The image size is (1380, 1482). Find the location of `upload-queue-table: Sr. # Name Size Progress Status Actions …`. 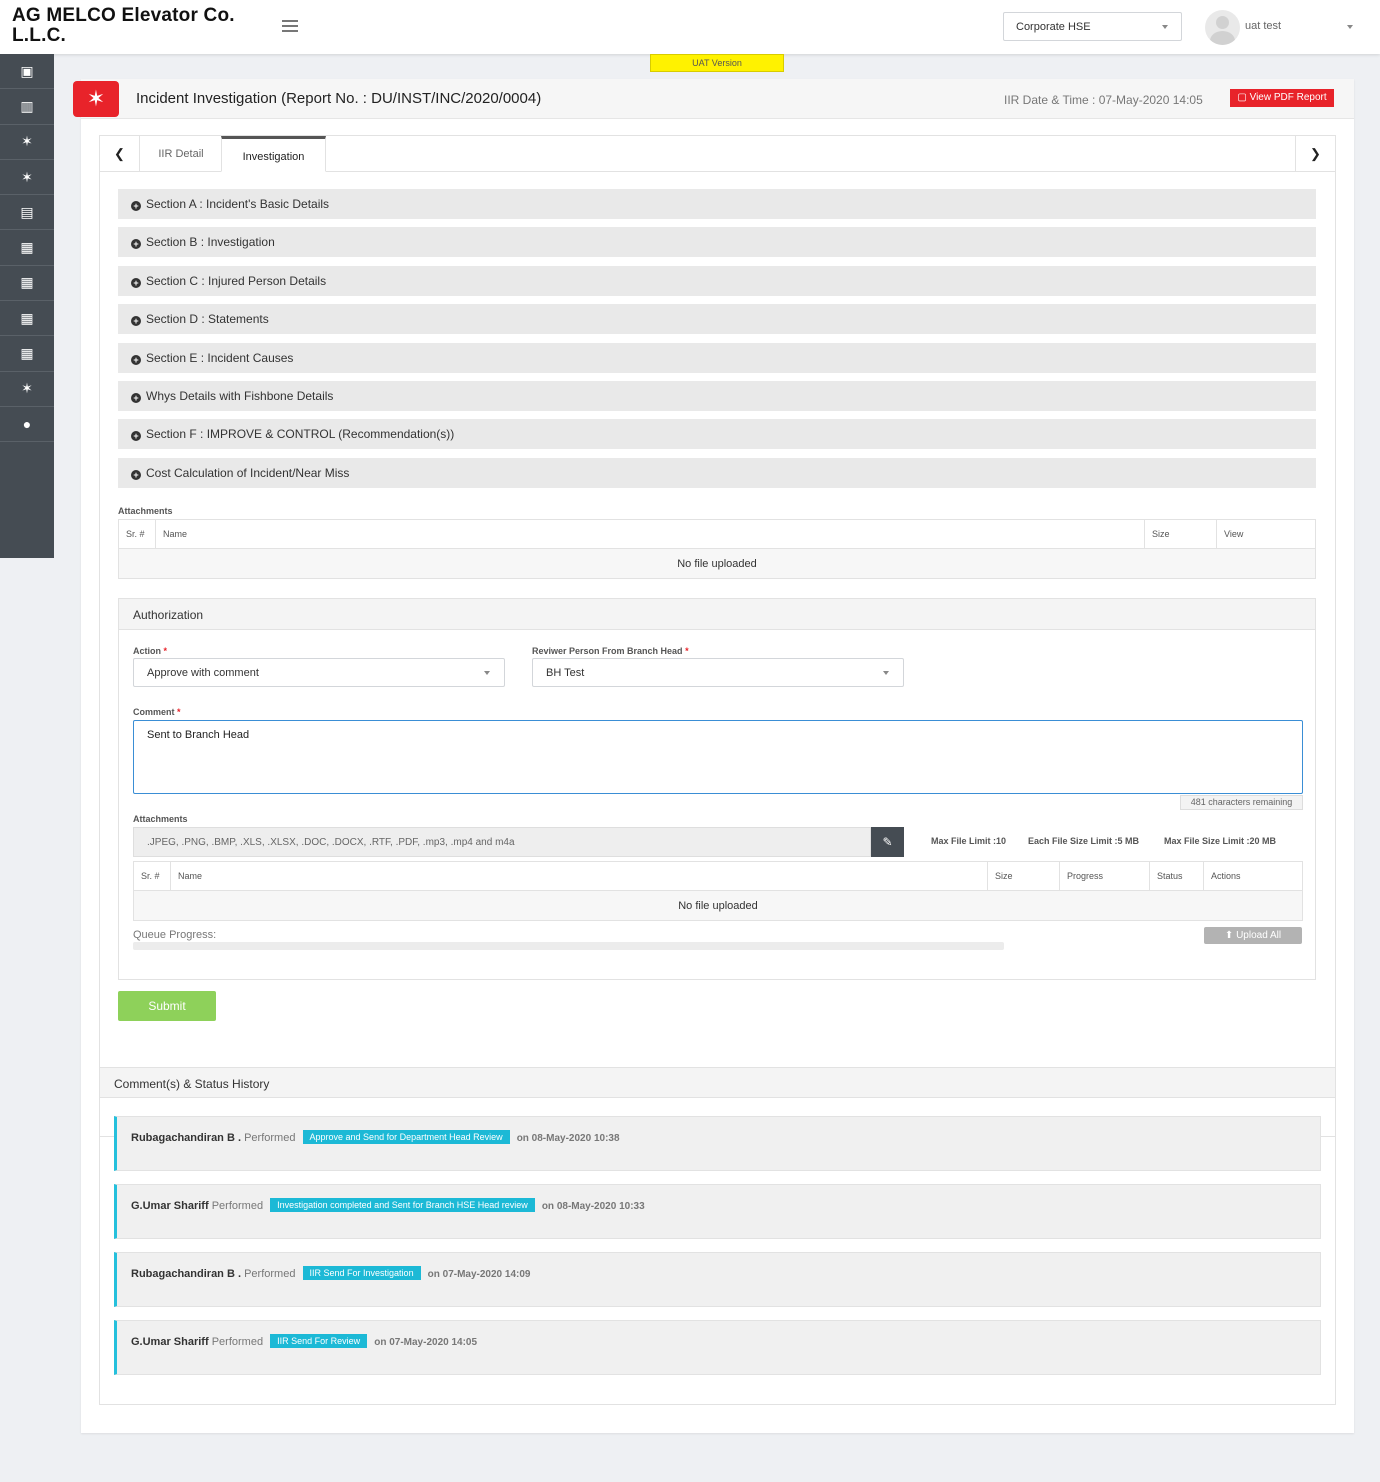

upload-queue-table: Sr. # Name Size Progress Status Actions … is located at coordinates (718, 891).